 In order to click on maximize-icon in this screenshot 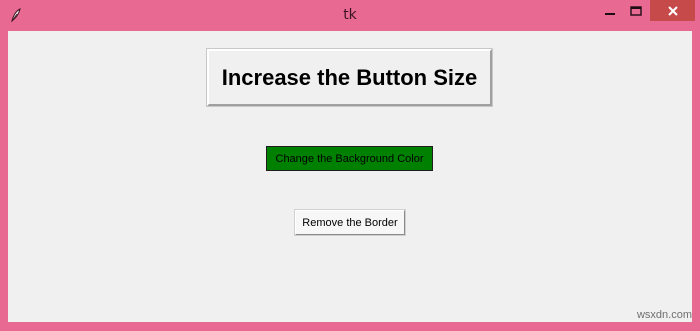, I will do `click(636, 10)`.